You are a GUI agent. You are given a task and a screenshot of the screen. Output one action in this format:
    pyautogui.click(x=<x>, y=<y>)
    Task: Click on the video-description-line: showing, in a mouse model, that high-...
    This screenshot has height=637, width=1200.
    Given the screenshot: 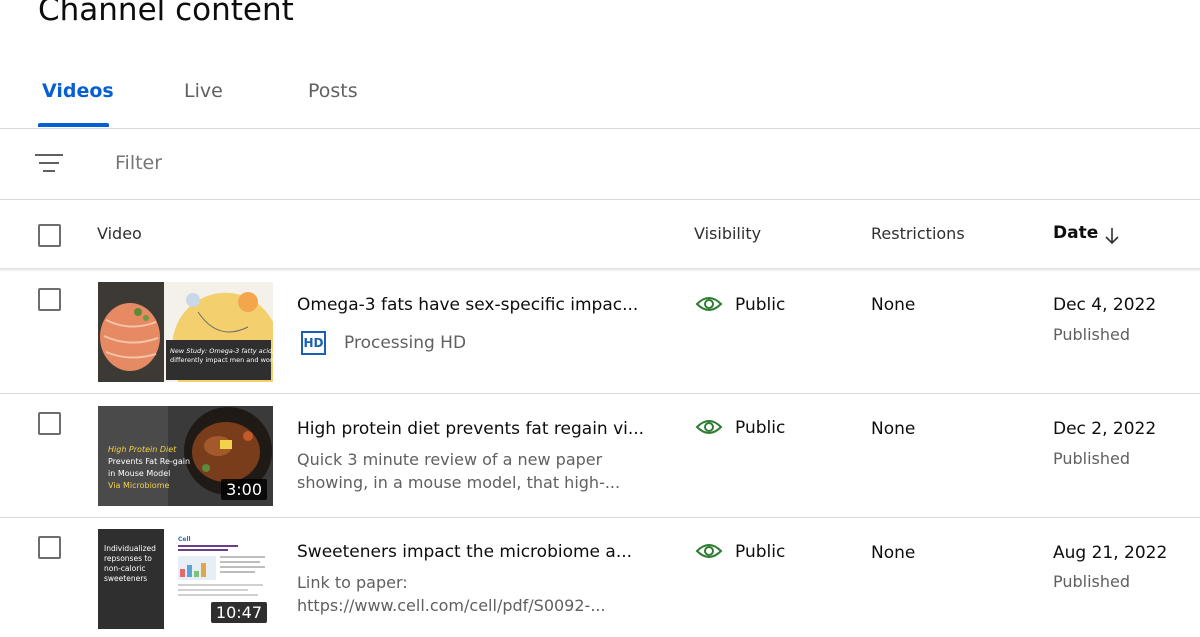 What is the action you would take?
    pyautogui.click(x=459, y=482)
    